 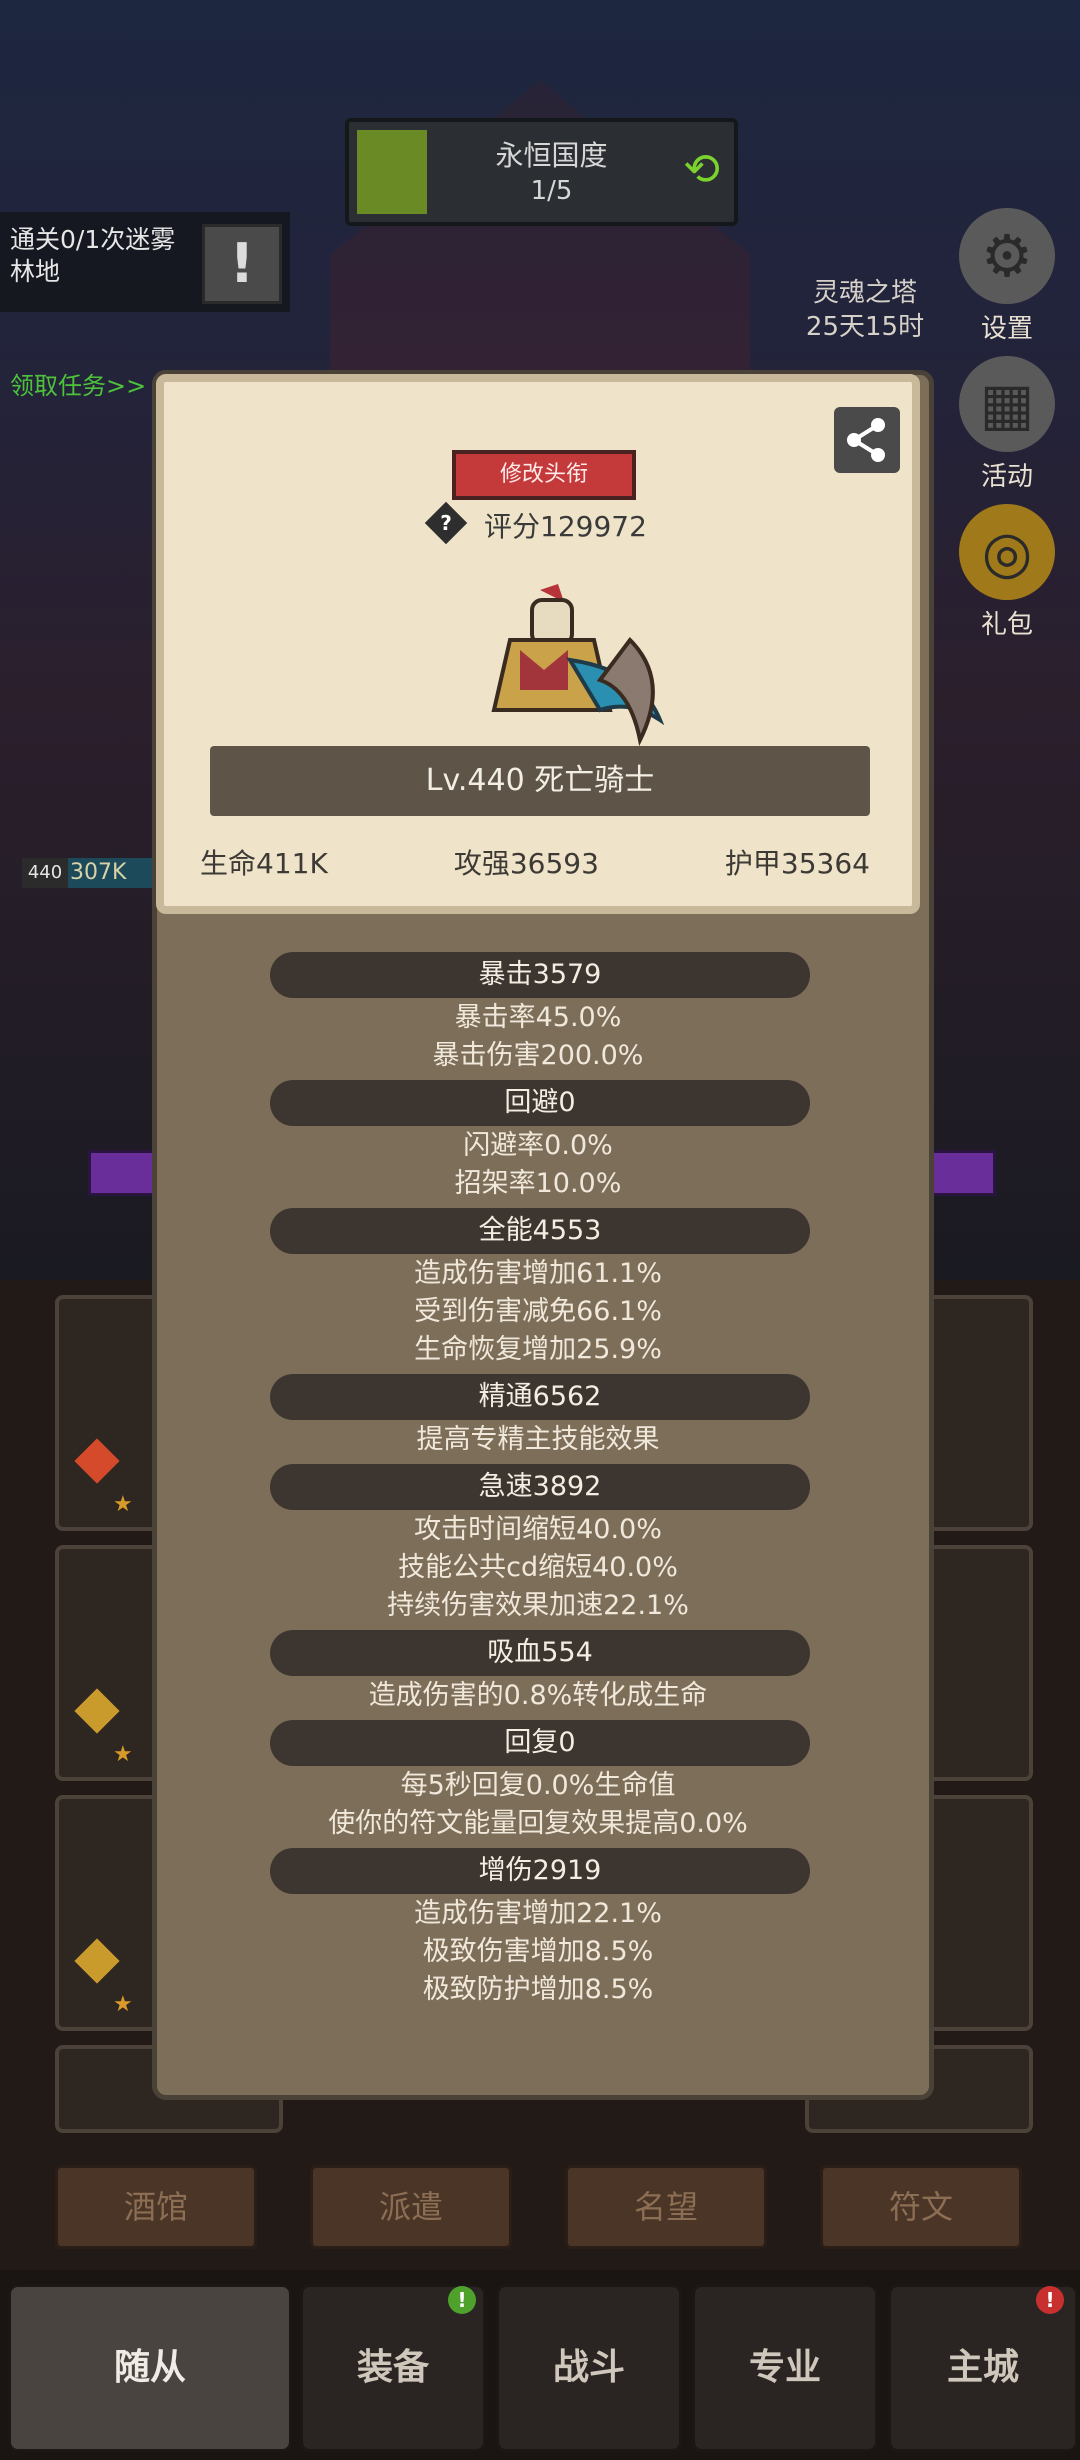 What do you see at coordinates (538, 1311) in the screenshot?
I see `attribute-detail: 受到伤害减免66.1%` at bounding box center [538, 1311].